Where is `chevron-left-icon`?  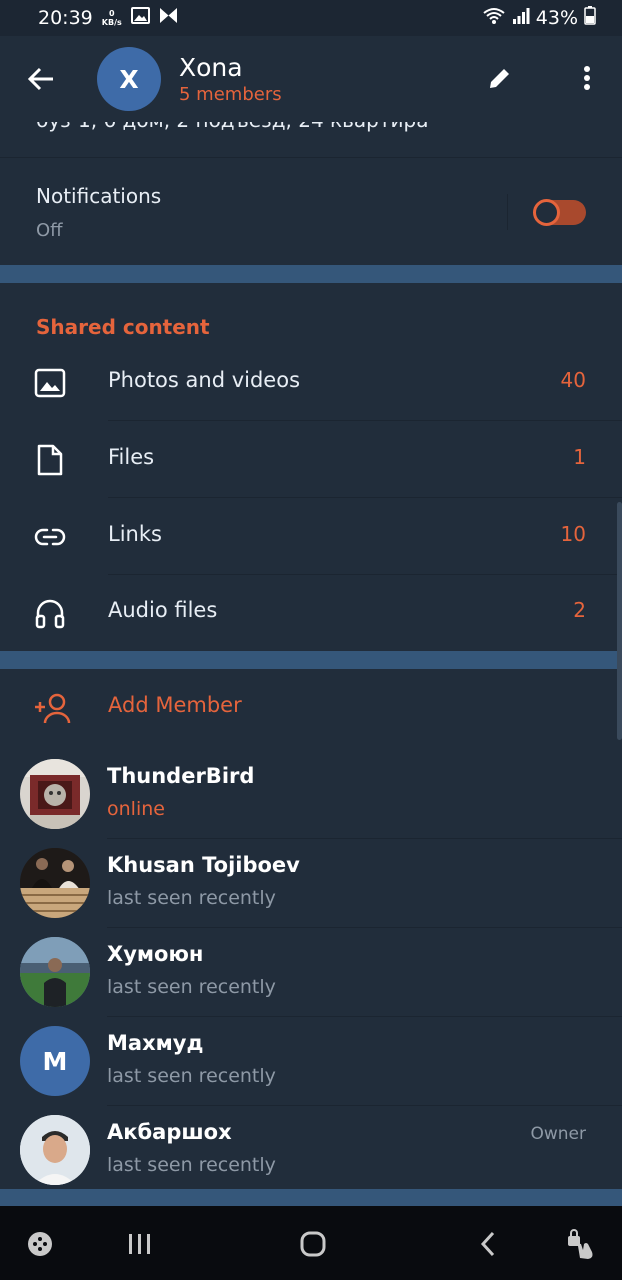
chevron-left-icon is located at coordinates (487, 1244).